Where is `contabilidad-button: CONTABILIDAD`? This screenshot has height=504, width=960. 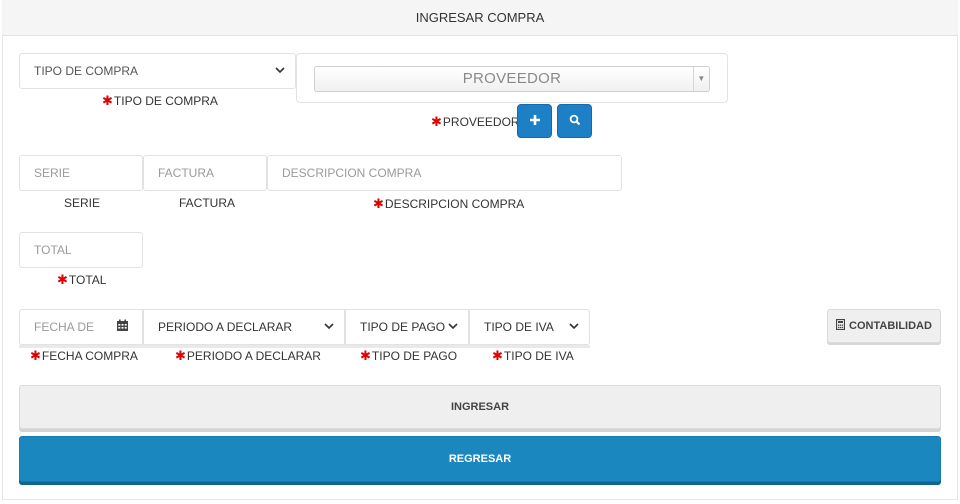 contabilidad-button: CONTABILIDAD is located at coordinates (884, 326).